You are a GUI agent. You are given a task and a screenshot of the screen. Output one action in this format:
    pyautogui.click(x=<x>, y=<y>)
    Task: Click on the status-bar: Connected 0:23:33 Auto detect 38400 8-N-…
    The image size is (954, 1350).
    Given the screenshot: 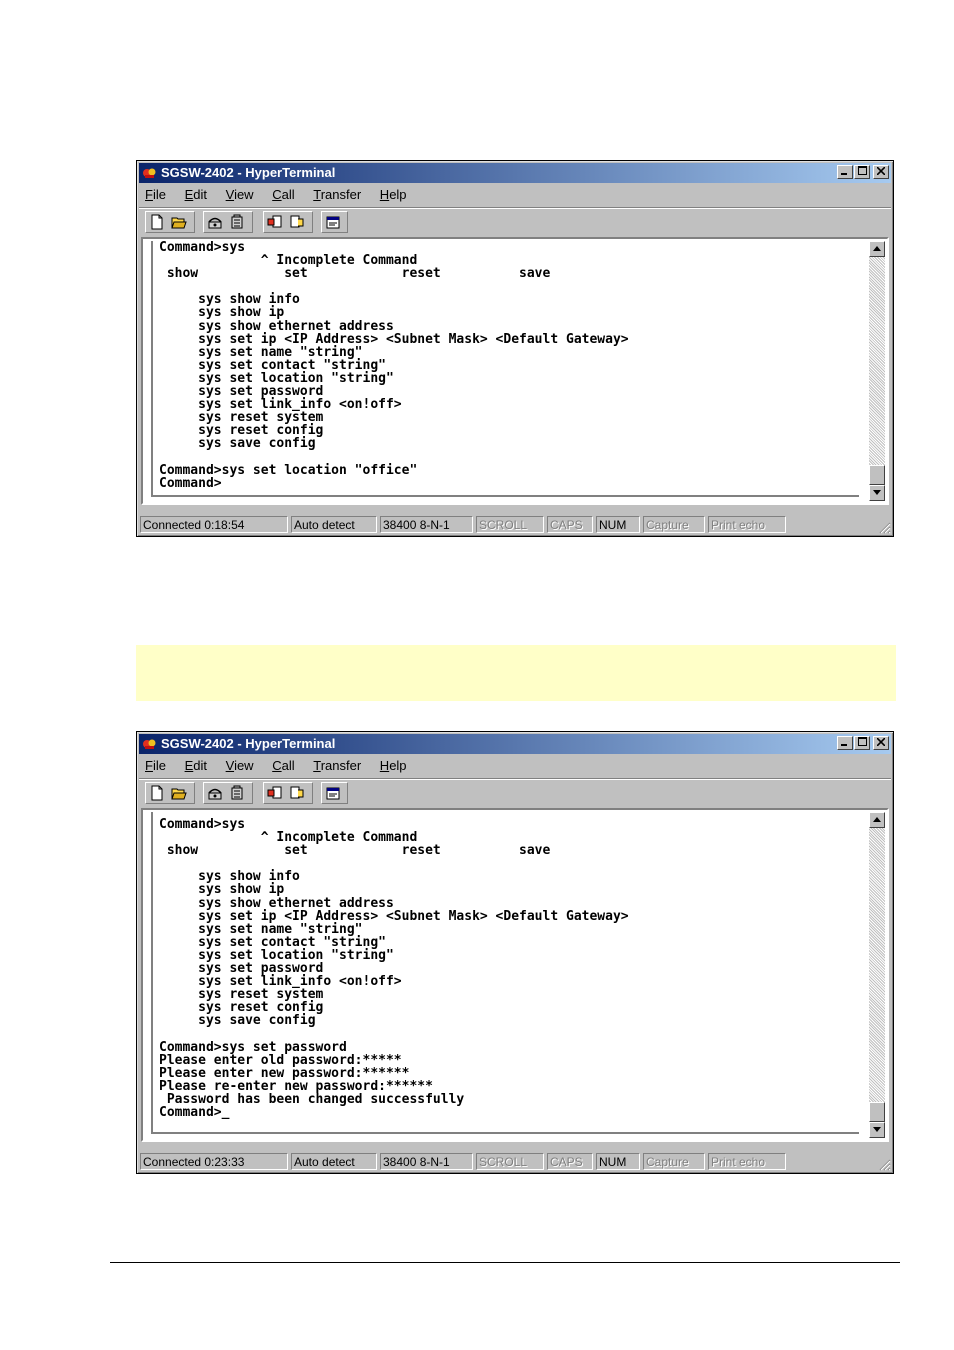 What is the action you would take?
    pyautogui.click(x=515, y=1161)
    